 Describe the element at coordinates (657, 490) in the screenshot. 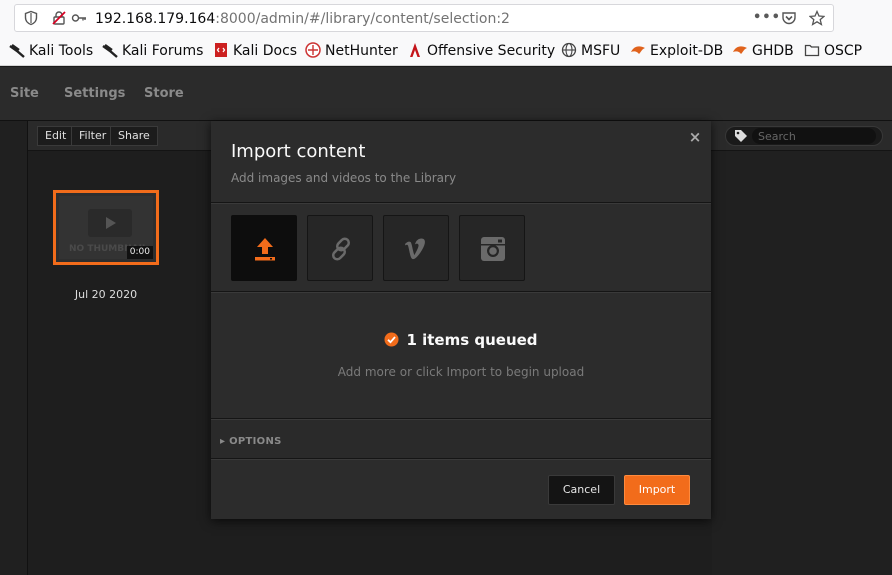

I see `import-button: Import` at that location.